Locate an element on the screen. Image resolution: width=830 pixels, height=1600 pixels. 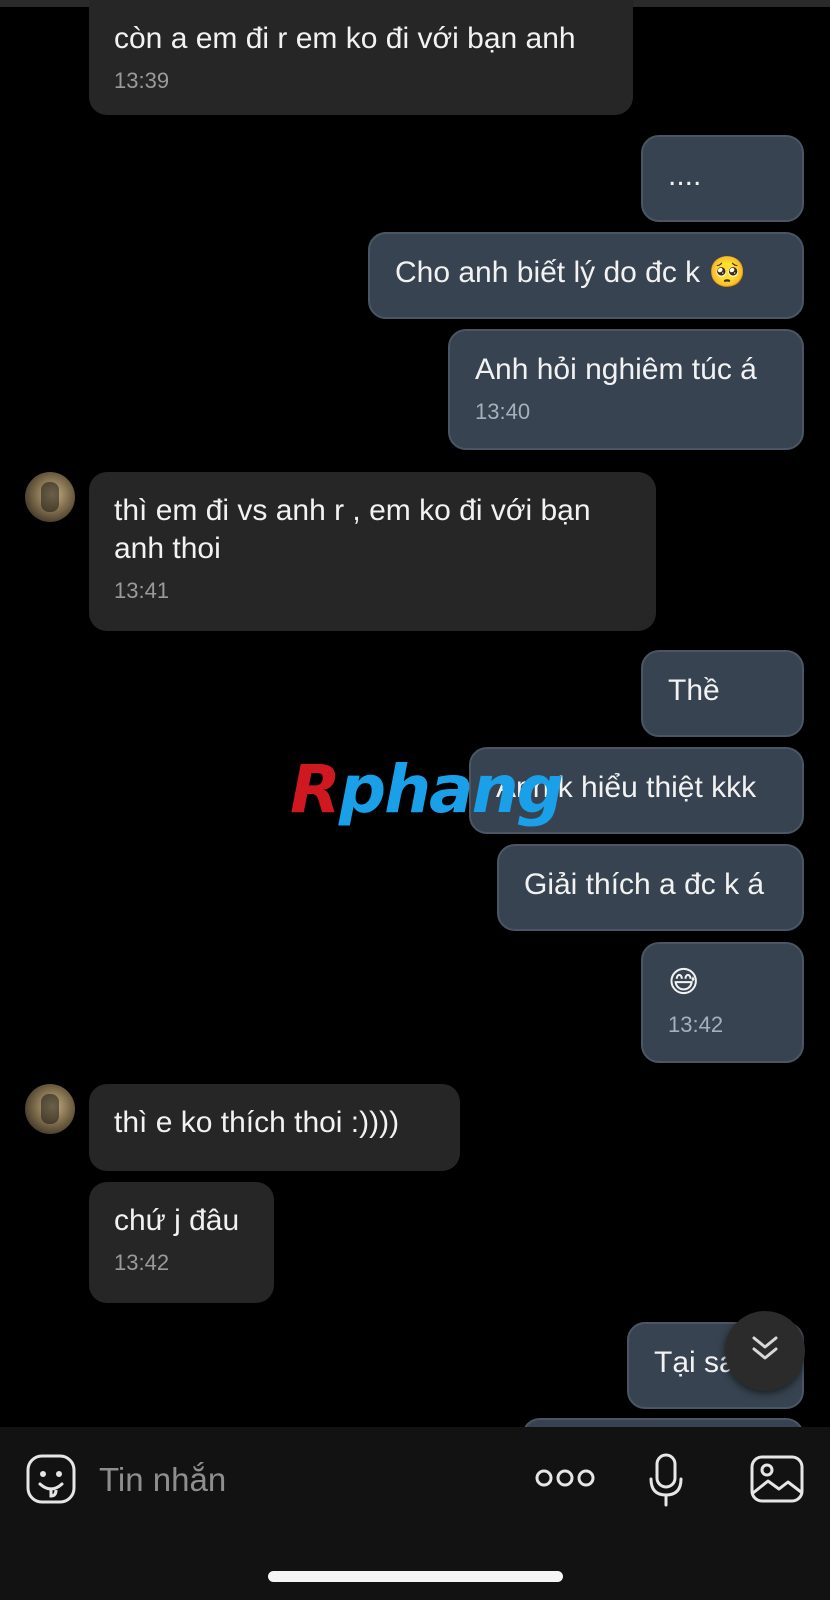
message-bubble-incoming: còn a em đi r em ko đi với bạn anh 13:39 is located at coordinates (361, 57).